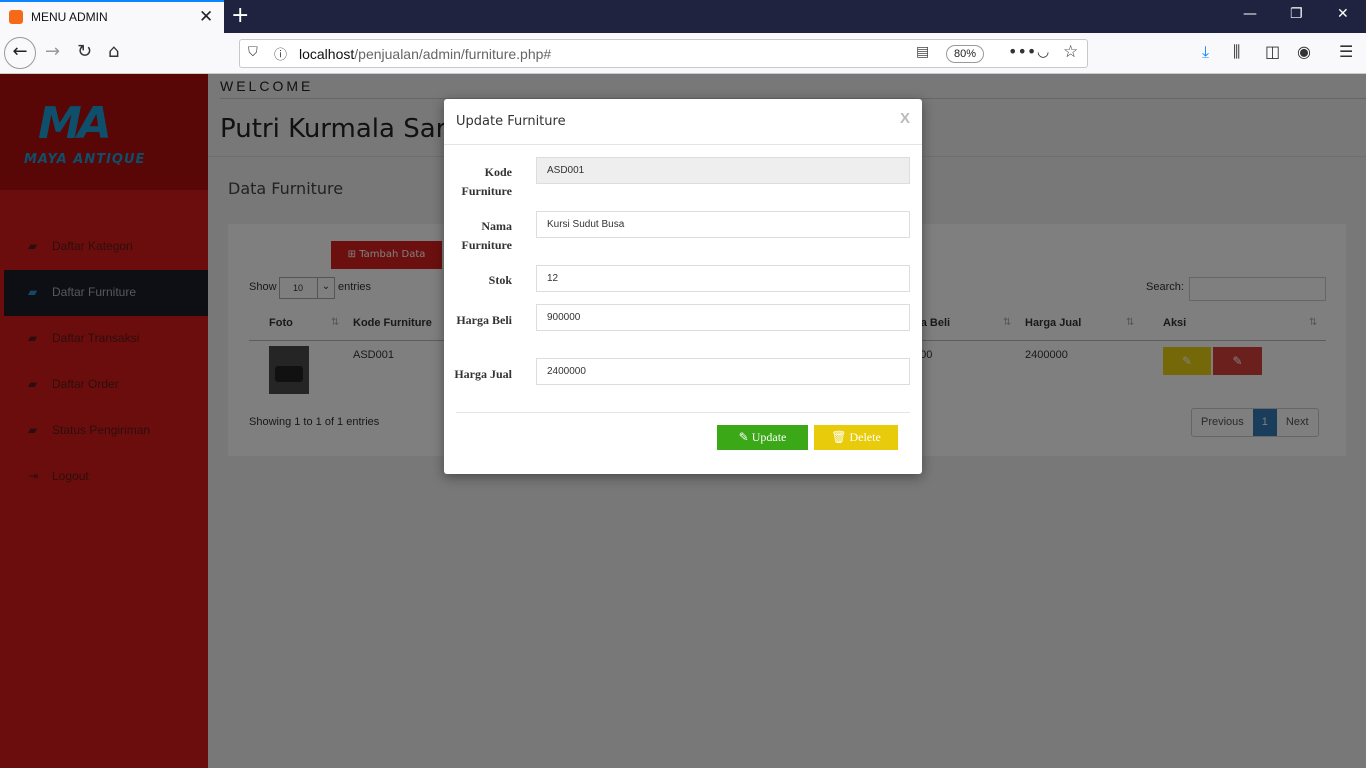 This screenshot has height=768, width=1366. Describe the element at coordinates (723, 317) in the screenshot. I see `harga-beli-input: 900000` at that location.